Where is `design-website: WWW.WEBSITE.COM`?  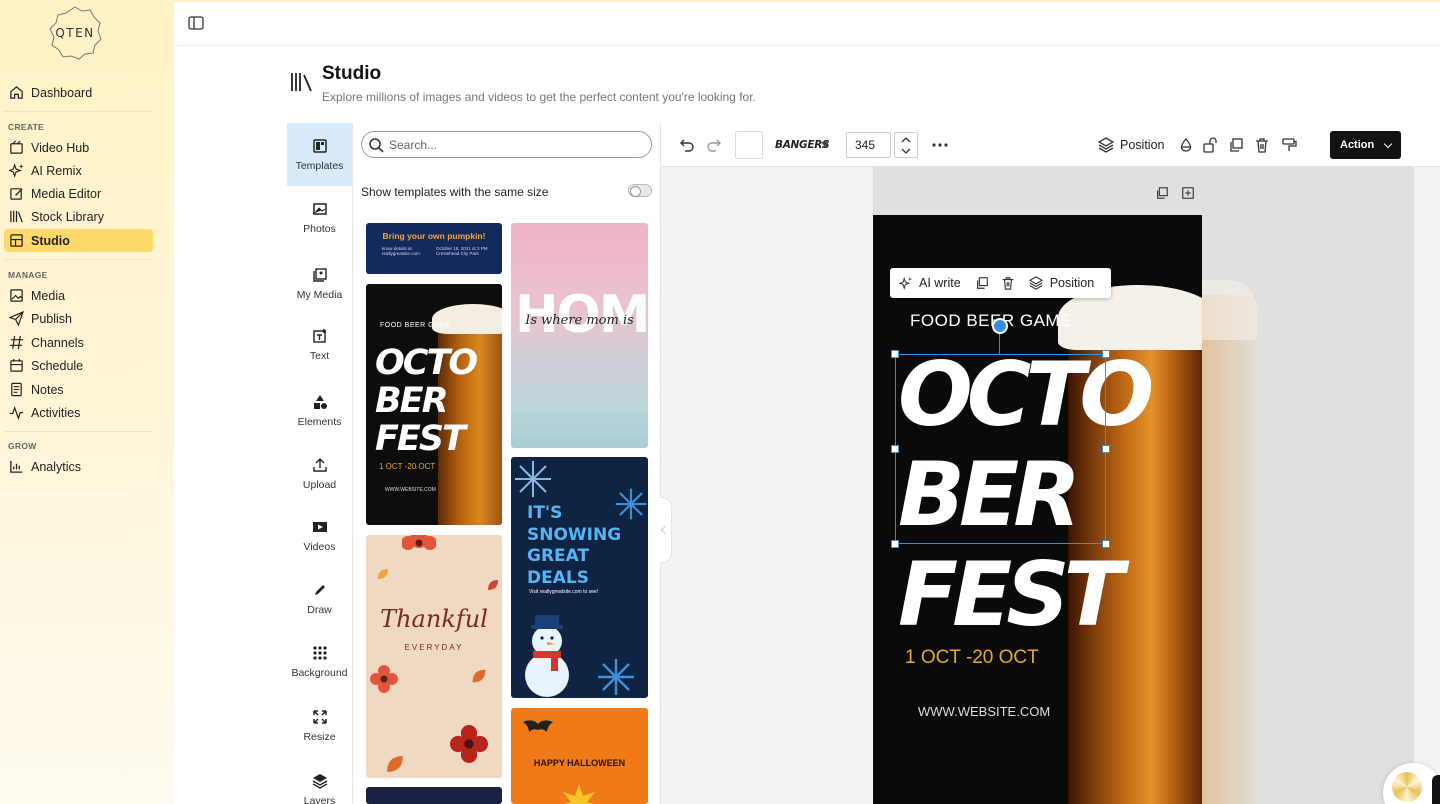
design-website: WWW.WEBSITE.COM is located at coordinates (984, 711).